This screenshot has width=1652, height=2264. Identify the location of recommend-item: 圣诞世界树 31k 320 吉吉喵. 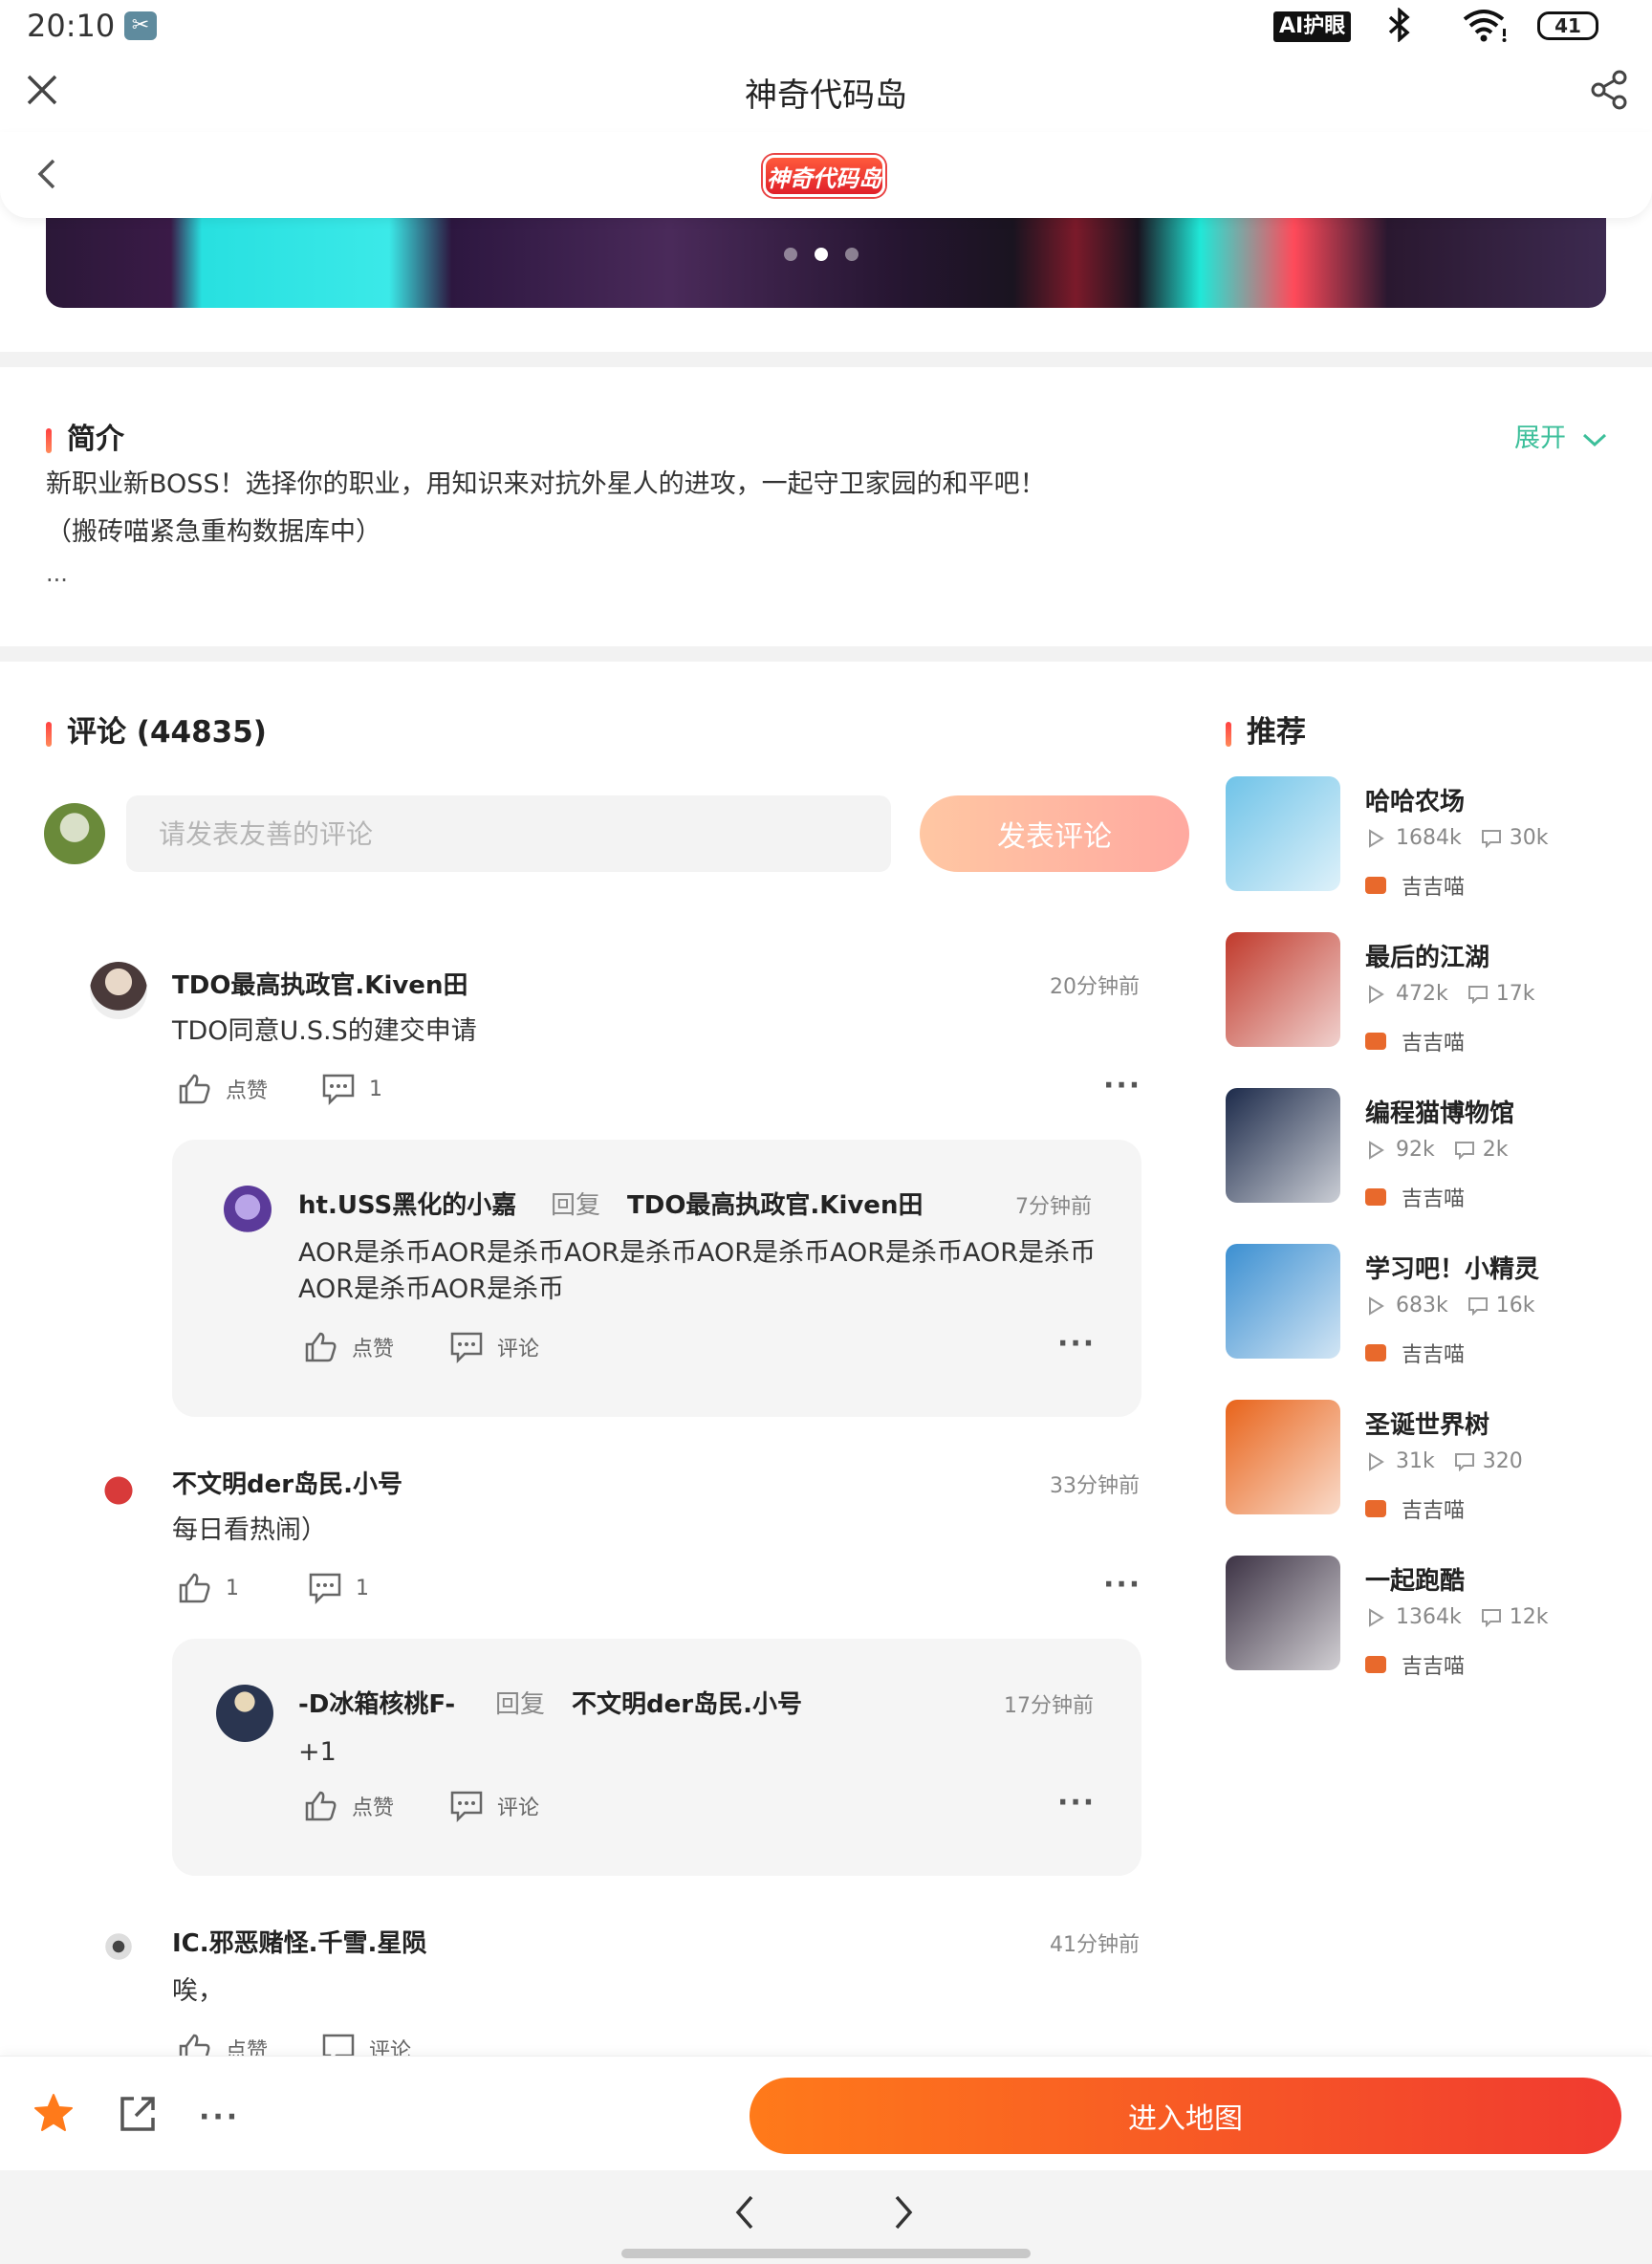
(1426, 1462).